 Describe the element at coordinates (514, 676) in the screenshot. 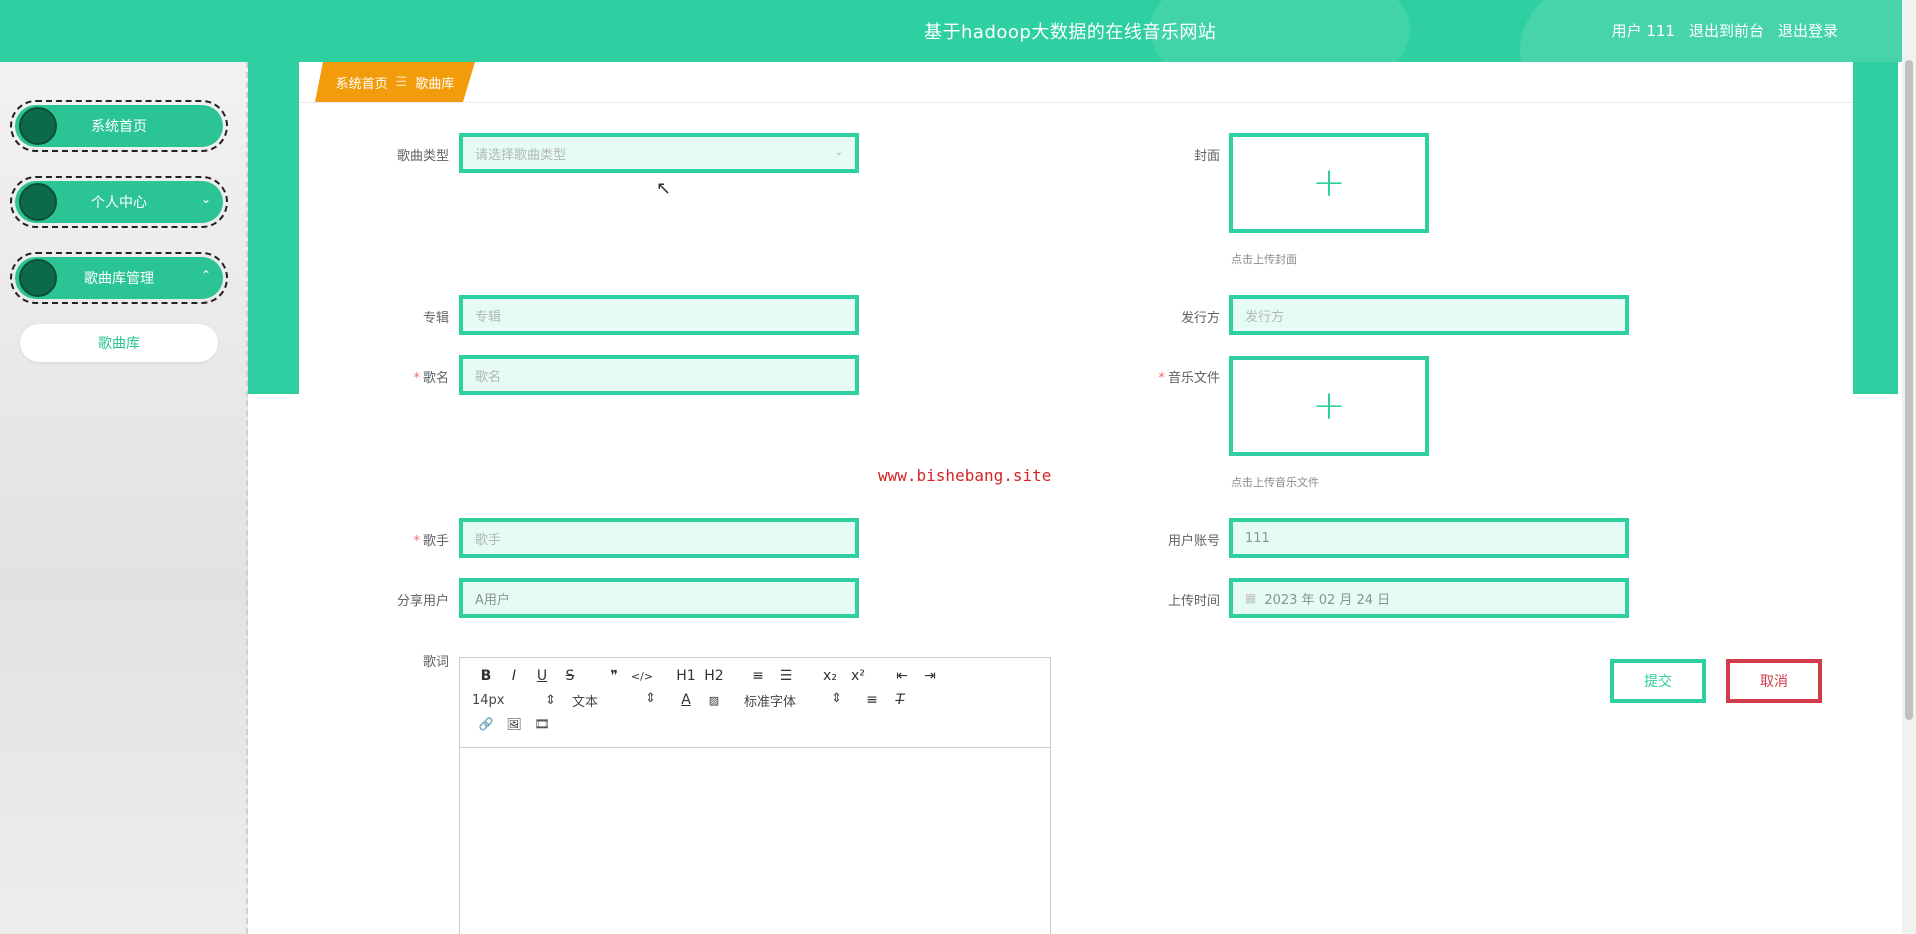

I see `italic-button: I` at that location.